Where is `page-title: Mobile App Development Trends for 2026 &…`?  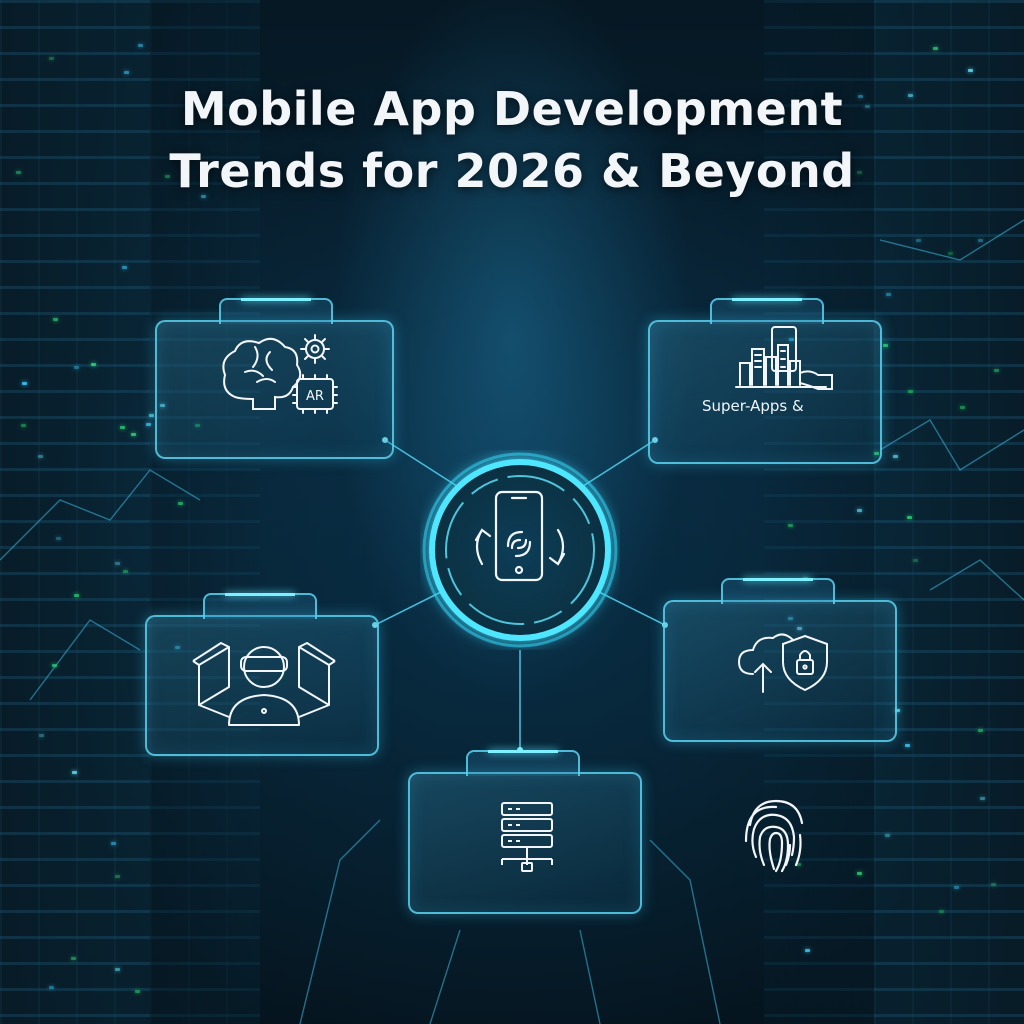
page-title: Mobile App Development Trends for 2026 &… is located at coordinates (512, 140).